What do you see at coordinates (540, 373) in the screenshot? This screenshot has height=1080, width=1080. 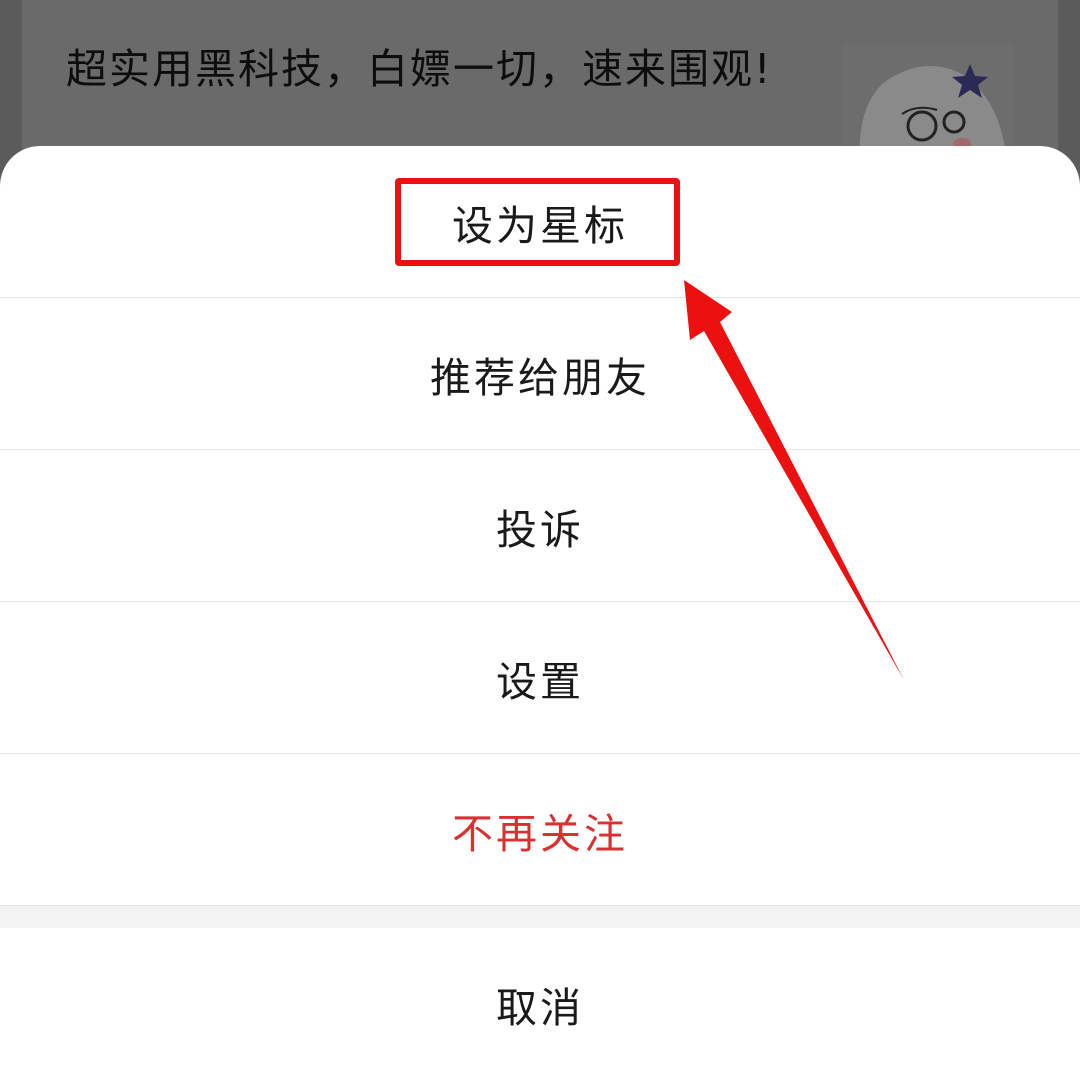 I see `recommend-to-friend-button: 推荐给朋友` at bounding box center [540, 373].